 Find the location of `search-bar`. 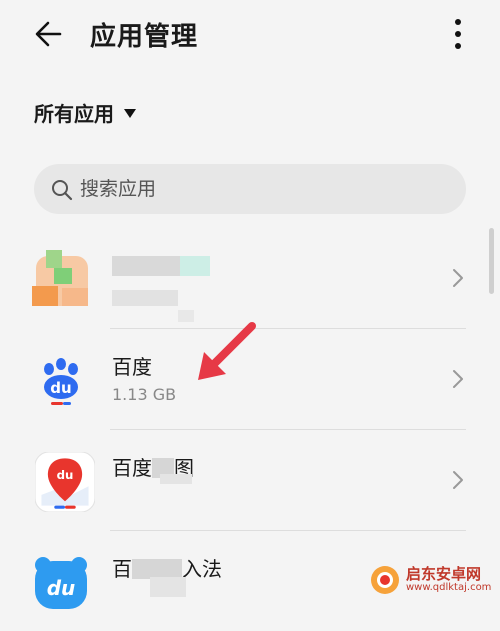

search-bar is located at coordinates (250, 189).